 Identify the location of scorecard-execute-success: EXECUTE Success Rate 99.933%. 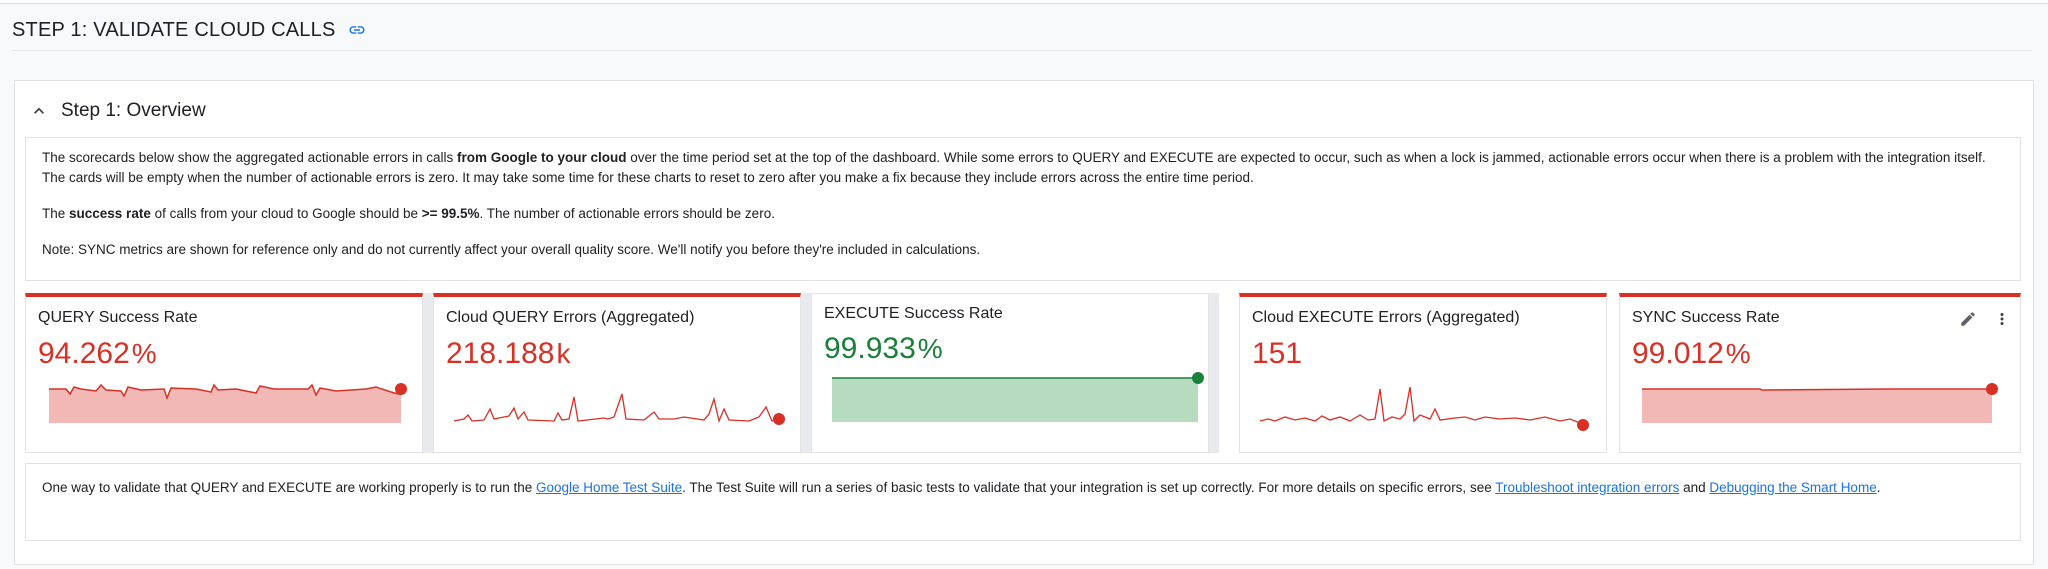
(1010, 373).